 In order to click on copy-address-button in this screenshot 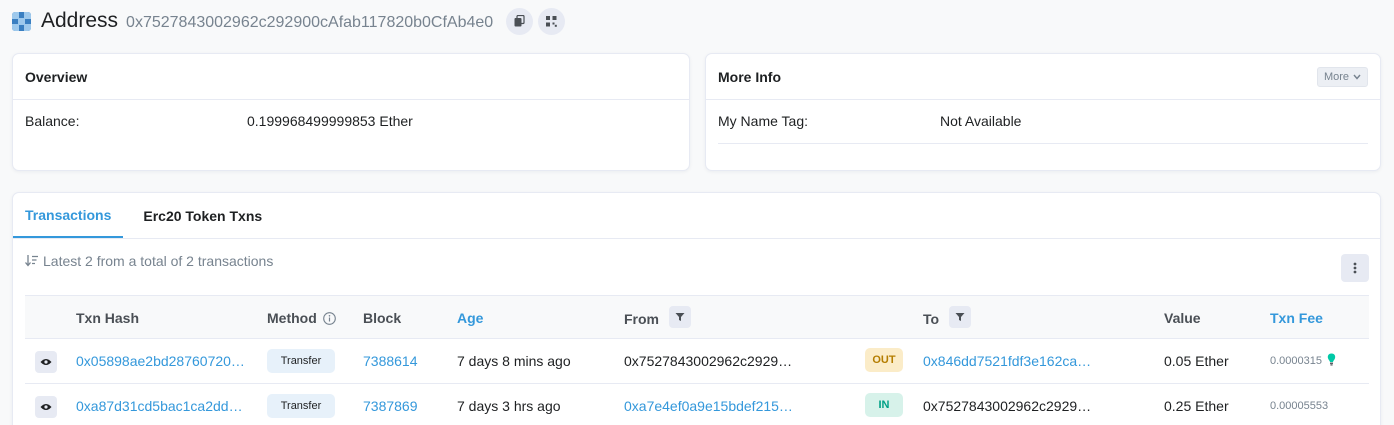, I will do `click(520, 21)`.